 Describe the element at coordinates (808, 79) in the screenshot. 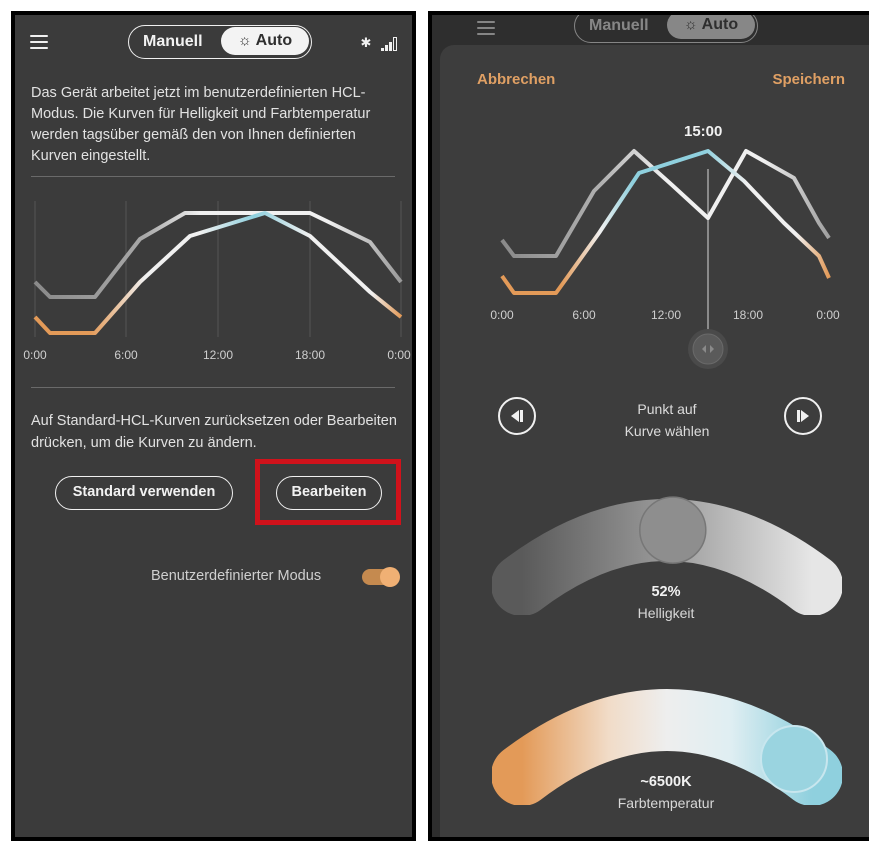

I see `save-button: Speichern` at that location.